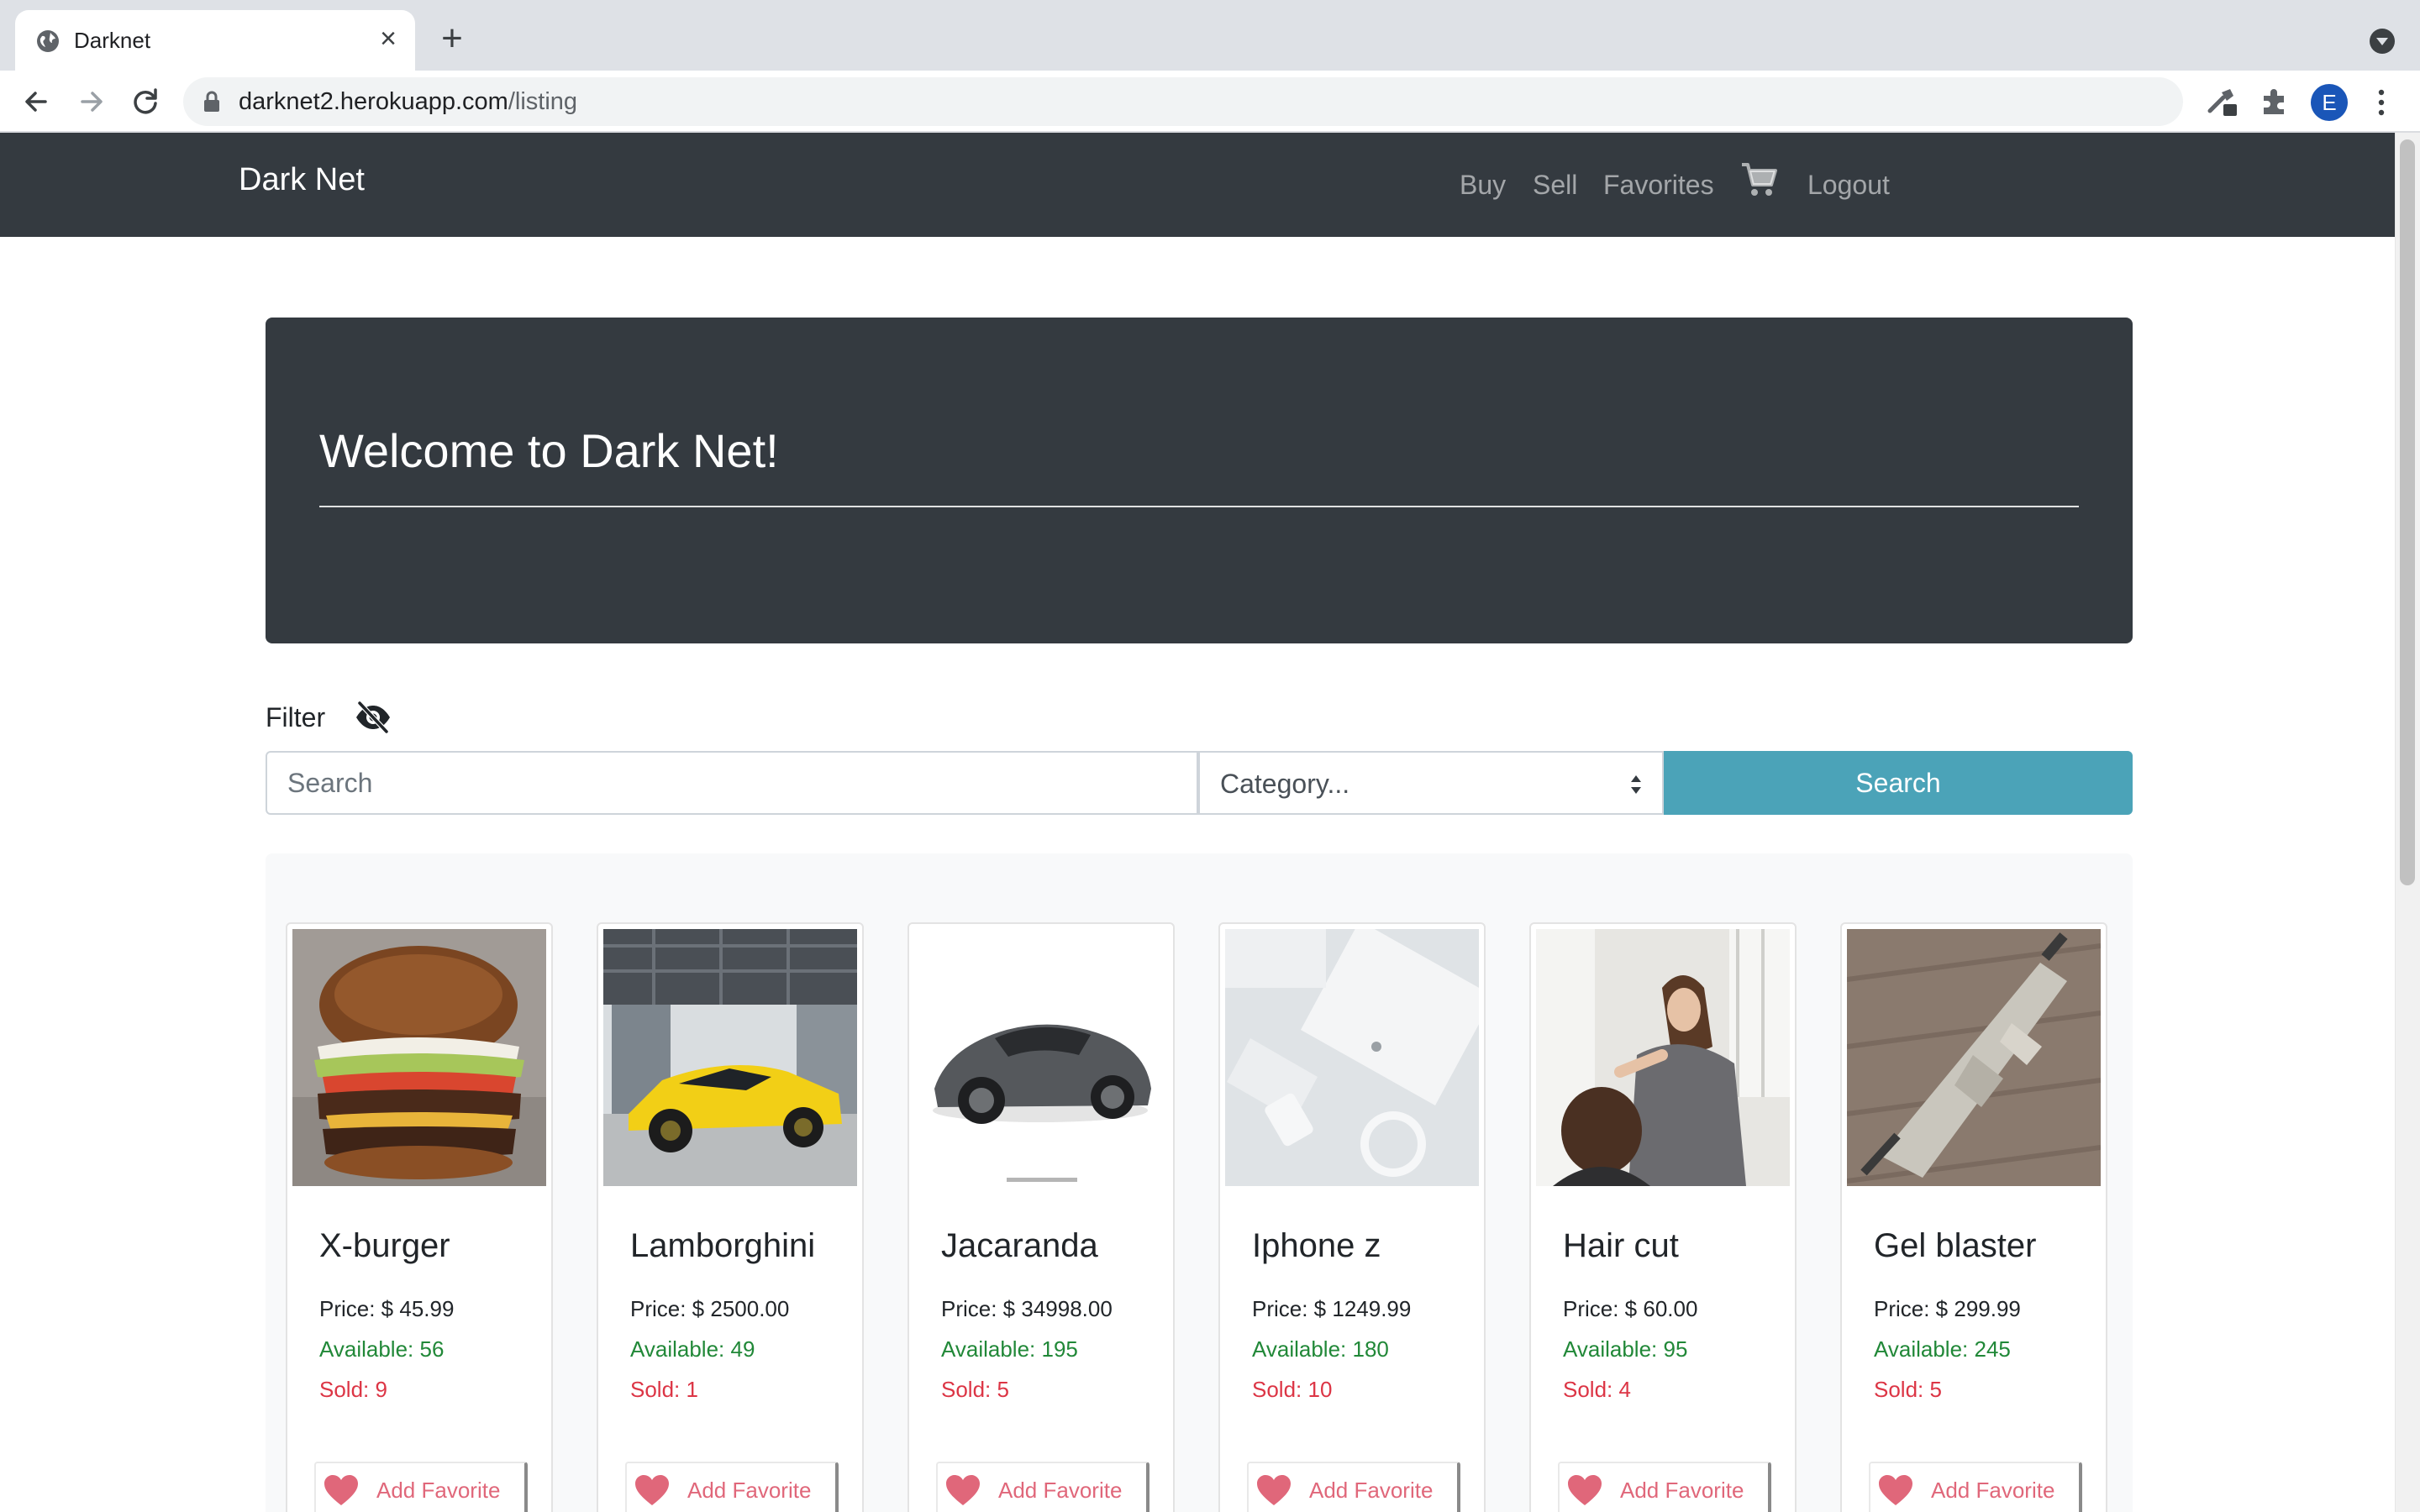 The width and height of the screenshot is (2420, 1512). What do you see at coordinates (2222, 101) in the screenshot?
I see `extension-tool-icon` at bounding box center [2222, 101].